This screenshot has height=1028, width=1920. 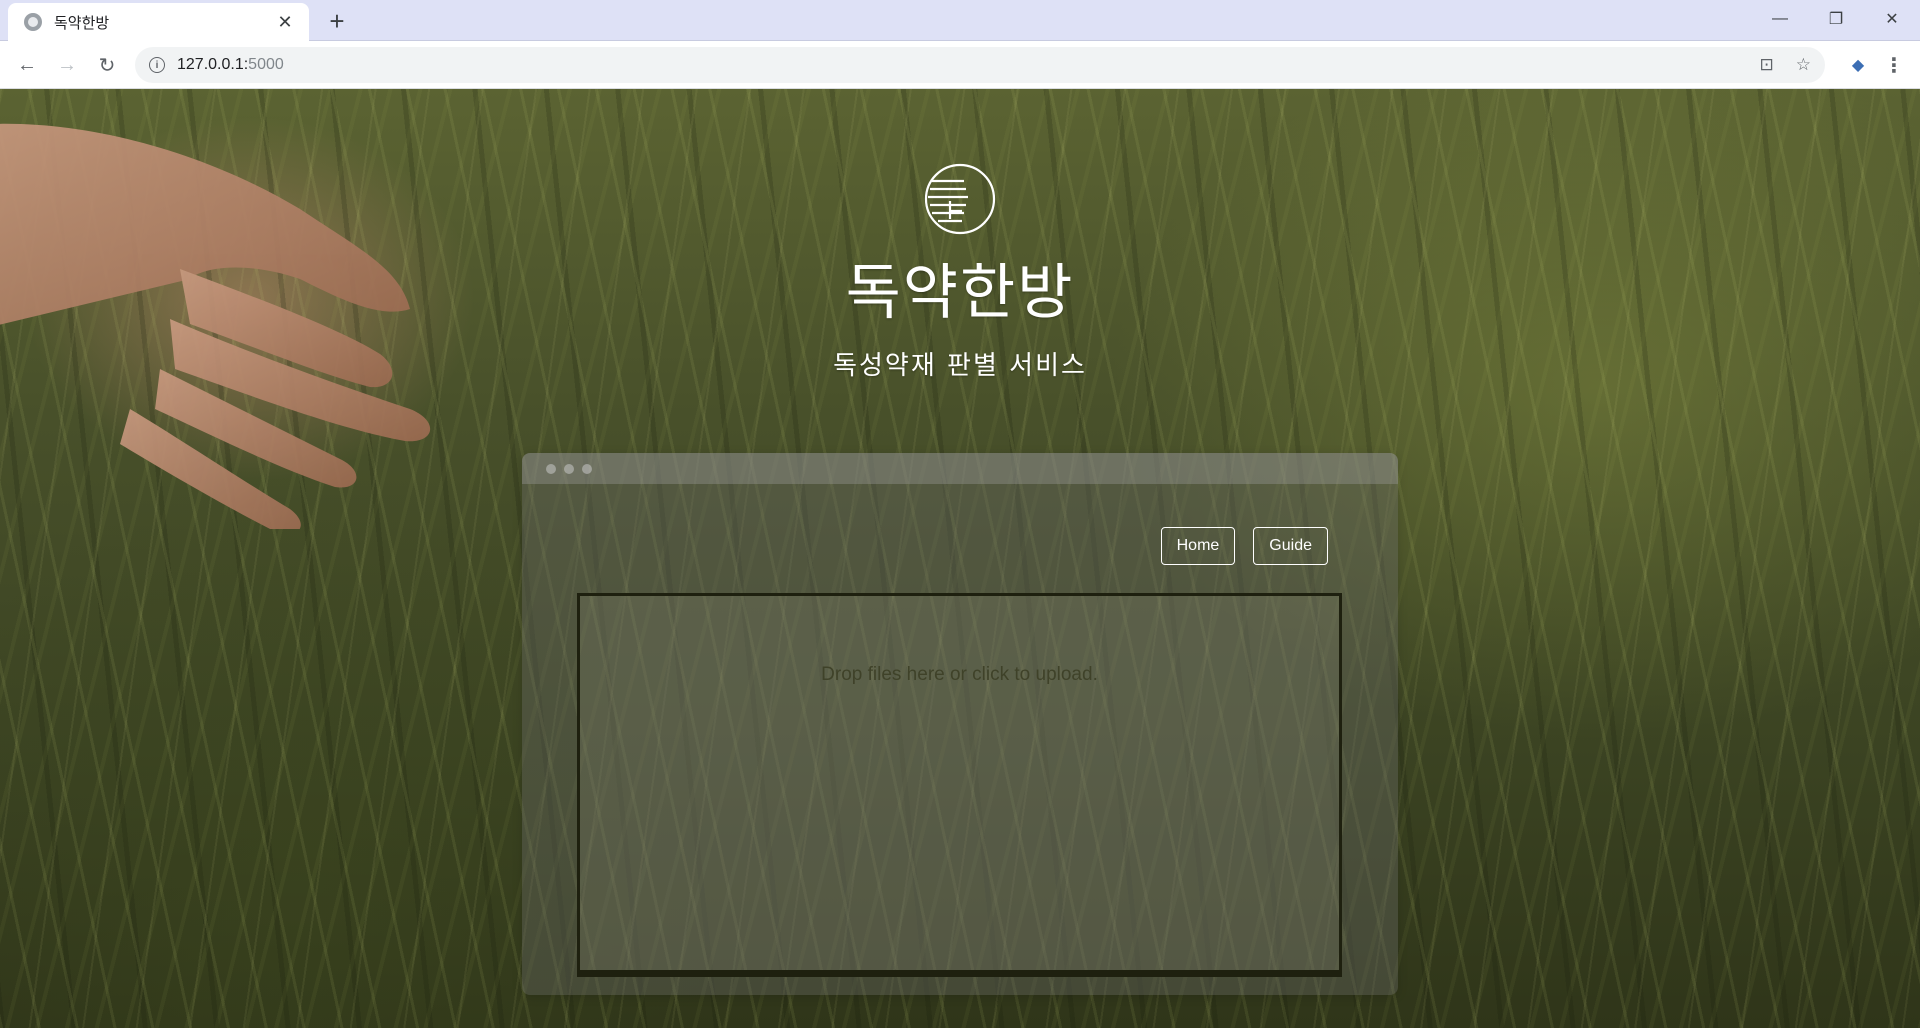 What do you see at coordinates (27, 65) in the screenshot?
I see `back-button: ←` at bounding box center [27, 65].